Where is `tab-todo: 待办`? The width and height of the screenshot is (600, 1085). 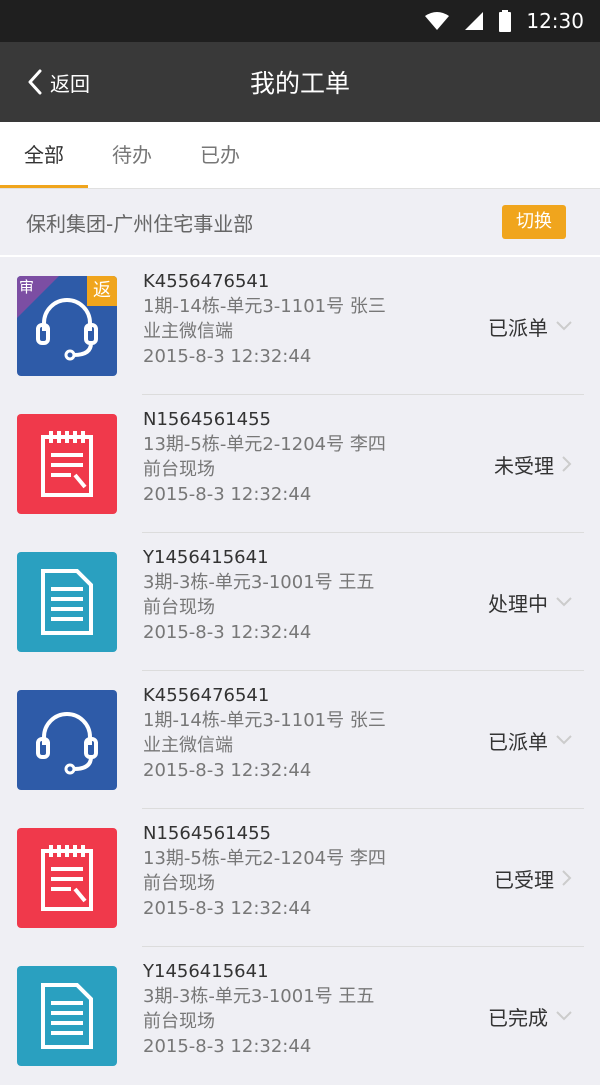
tab-todo: 待办 is located at coordinates (132, 155).